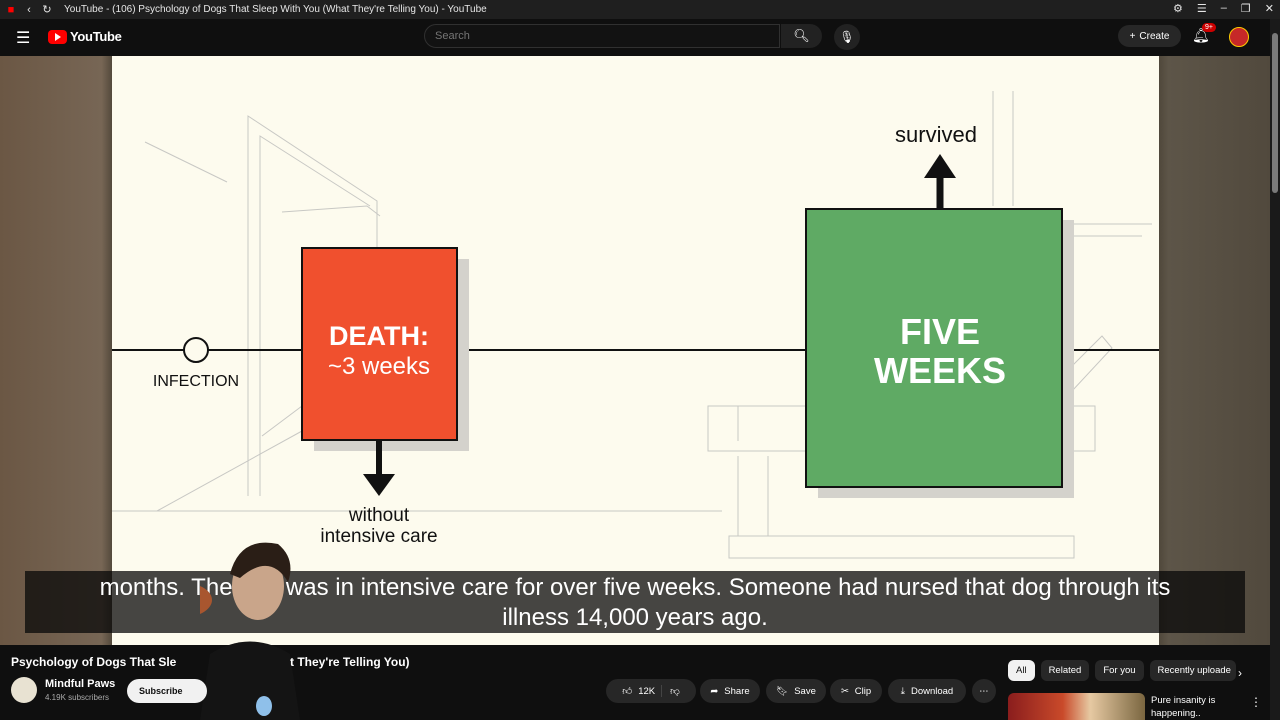 The width and height of the screenshot is (1280, 720). What do you see at coordinates (379, 515) in the screenshot?
I see `without-label: without` at bounding box center [379, 515].